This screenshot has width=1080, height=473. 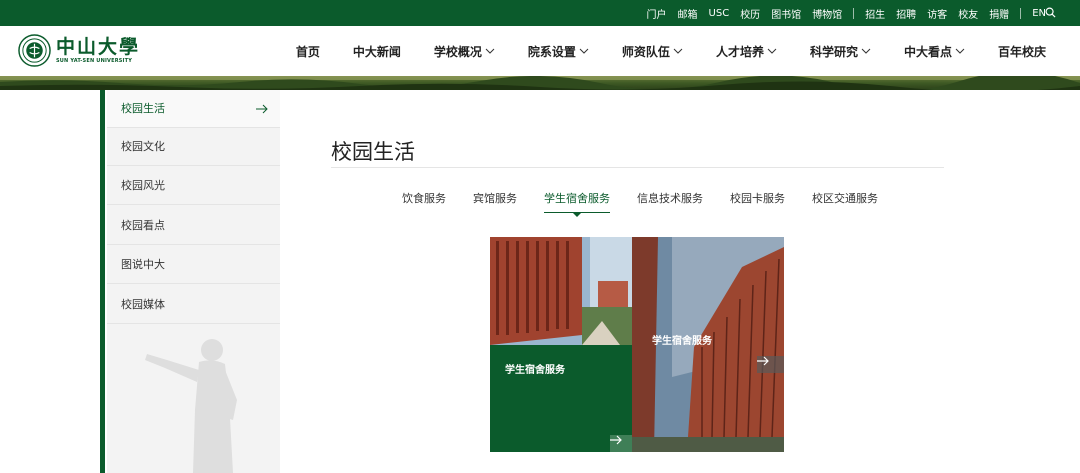 What do you see at coordinates (739, 51) in the screenshot?
I see `nav-label: 人才培养` at bounding box center [739, 51].